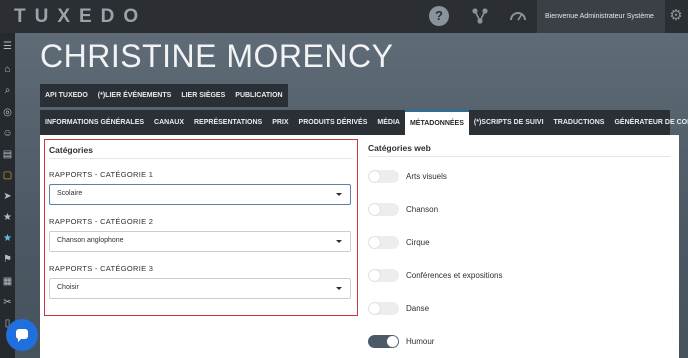  I want to click on app-logo: TUXEDO, so click(80, 17).